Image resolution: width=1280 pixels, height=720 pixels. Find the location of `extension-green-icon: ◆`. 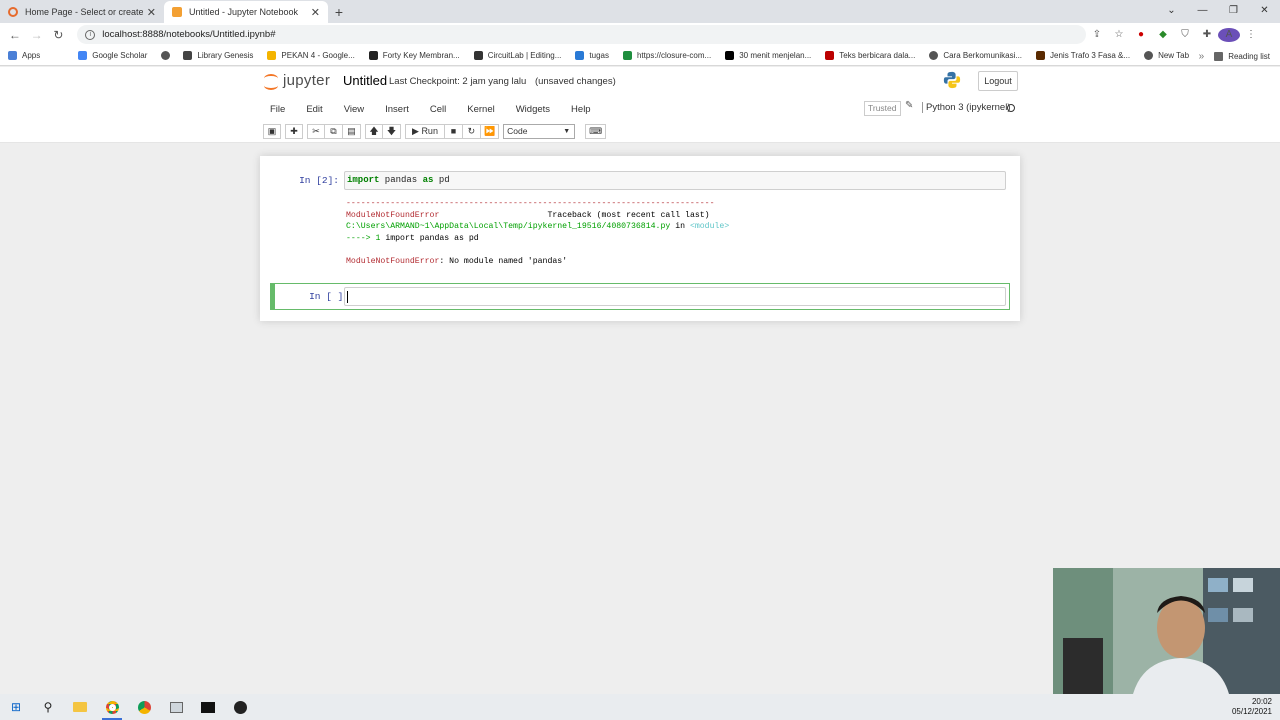

extension-green-icon: ◆ is located at coordinates (1163, 34).